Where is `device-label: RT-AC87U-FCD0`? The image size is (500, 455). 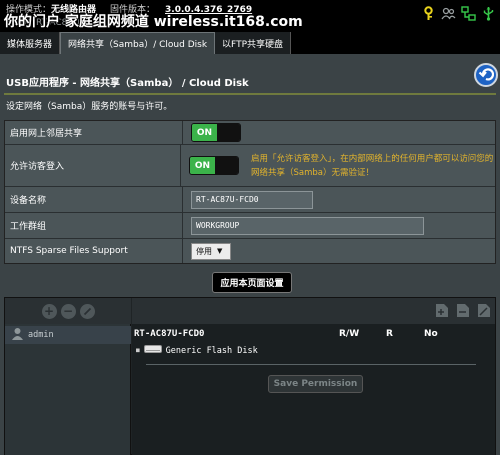
device-label: RT-AC87U-FCD0 is located at coordinates (169, 334).